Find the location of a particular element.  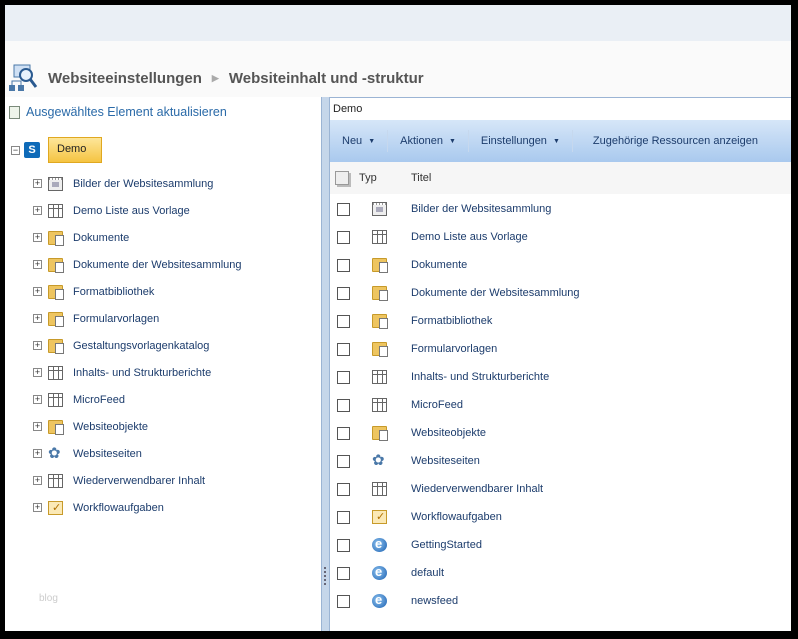

tree-item-label: MicroFeed is located at coordinates (99, 400).